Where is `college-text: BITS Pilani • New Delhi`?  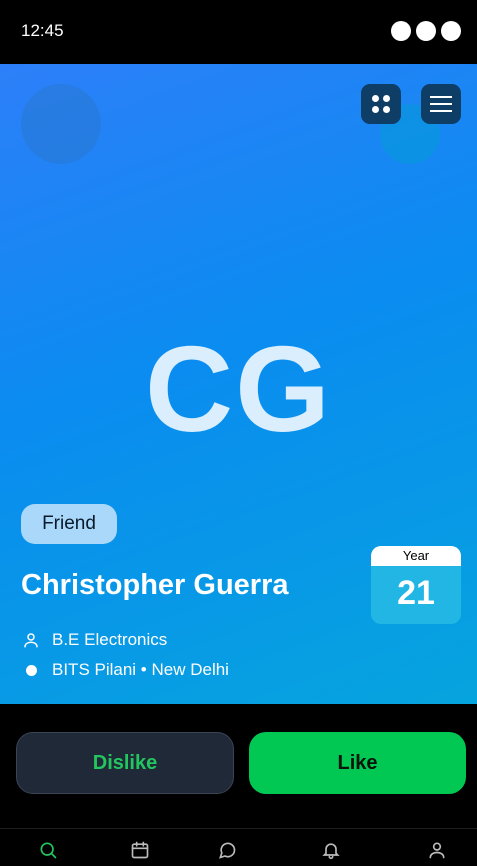 college-text: BITS Pilani • New Delhi is located at coordinates (140, 669).